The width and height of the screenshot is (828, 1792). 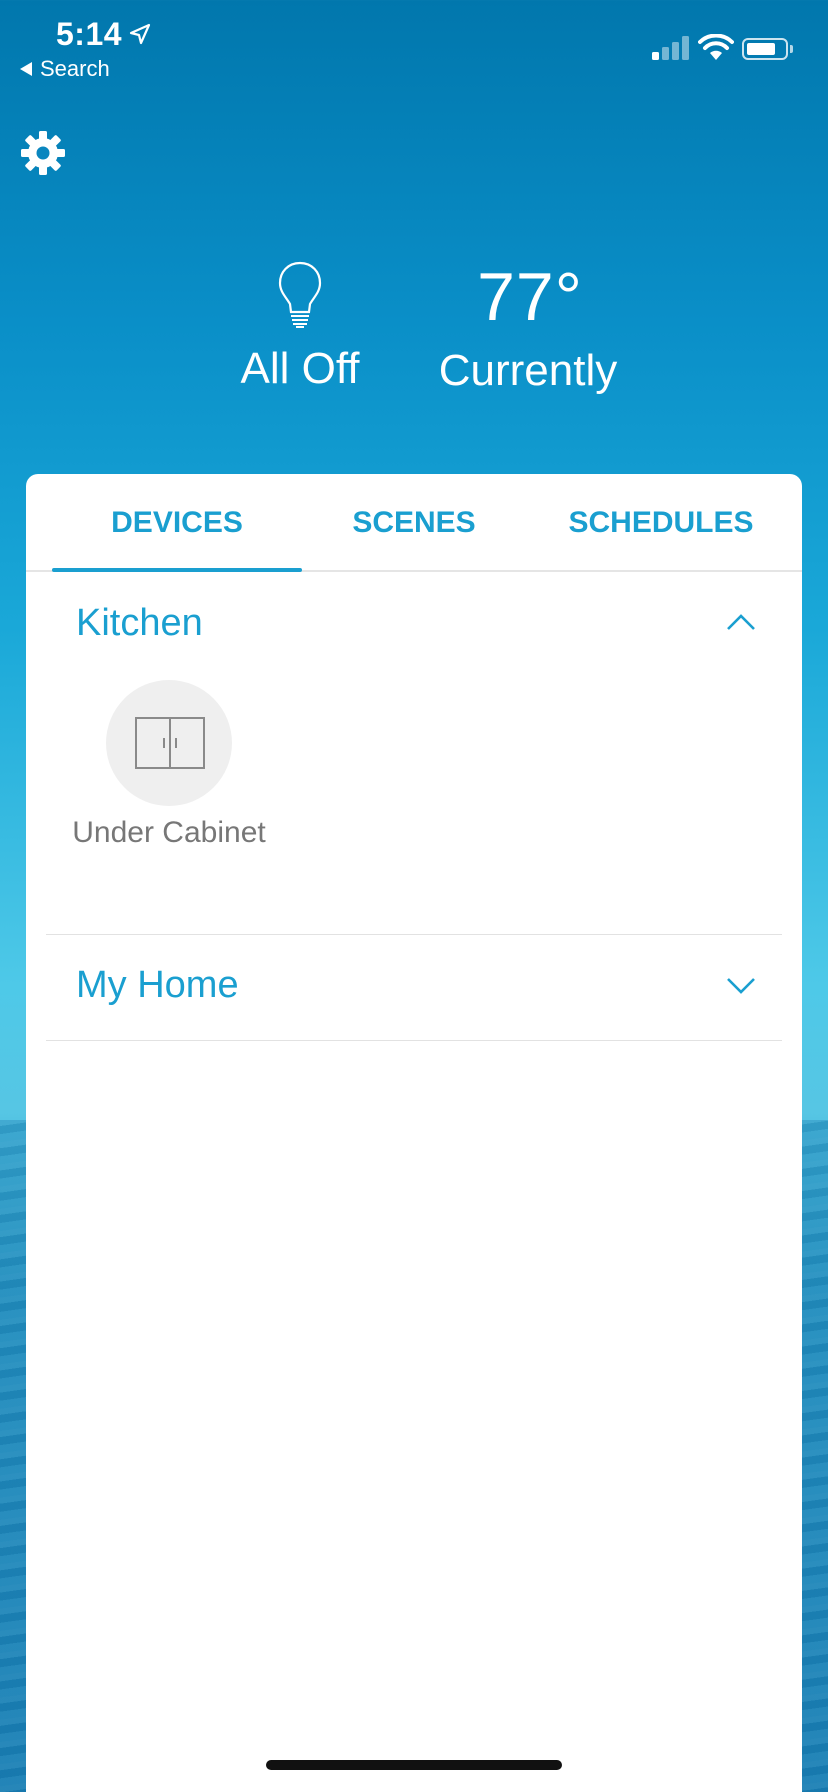 What do you see at coordinates (177, 523) in the screenshot?
I see `tab-devices: DEVICES` at bounding box center [177, 523].